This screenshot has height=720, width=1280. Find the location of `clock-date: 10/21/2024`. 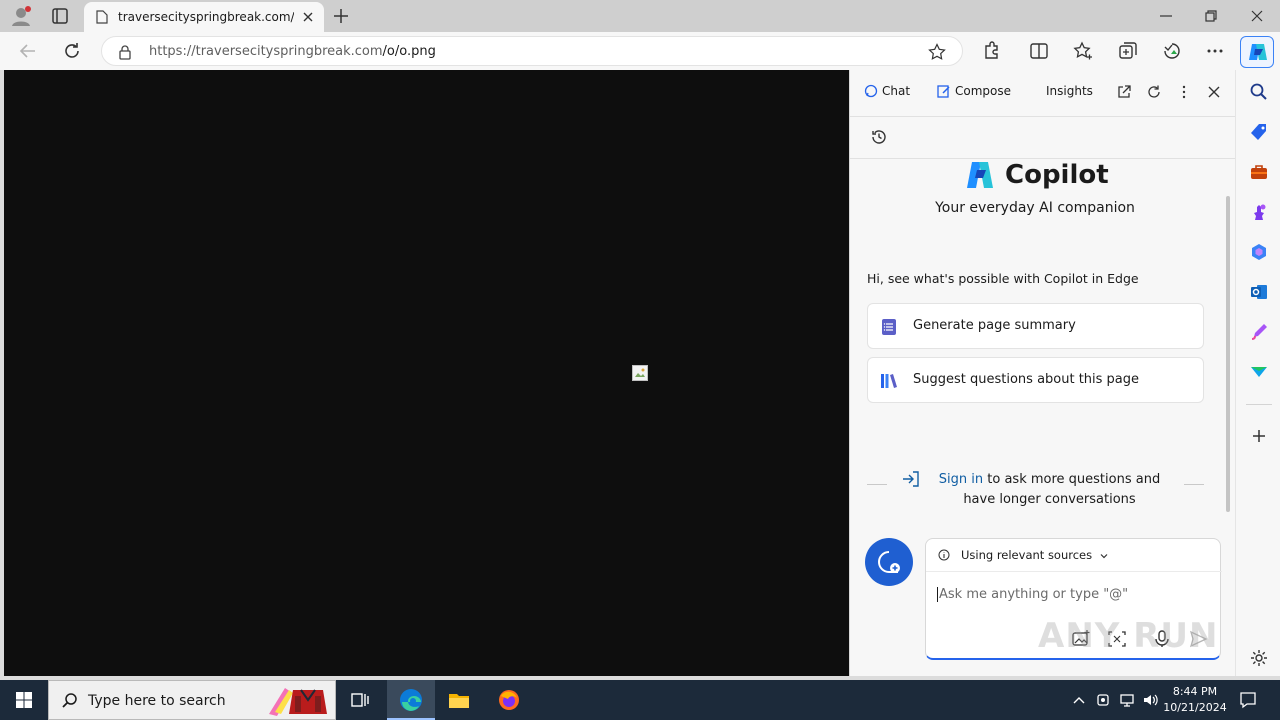

clock-date: 10/21/2024 is located at coordinates (1195, 707).